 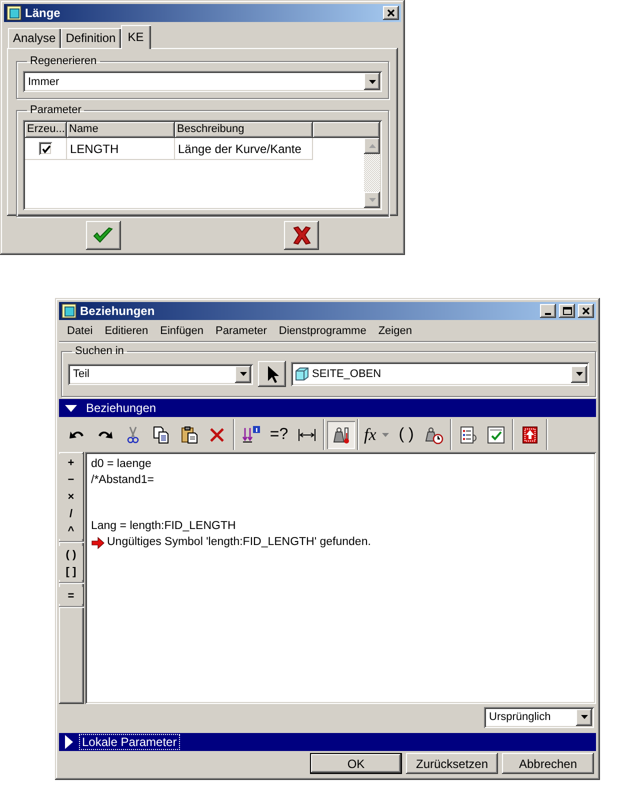 I want to click on operator-button: −, so click(x=71, y=479).